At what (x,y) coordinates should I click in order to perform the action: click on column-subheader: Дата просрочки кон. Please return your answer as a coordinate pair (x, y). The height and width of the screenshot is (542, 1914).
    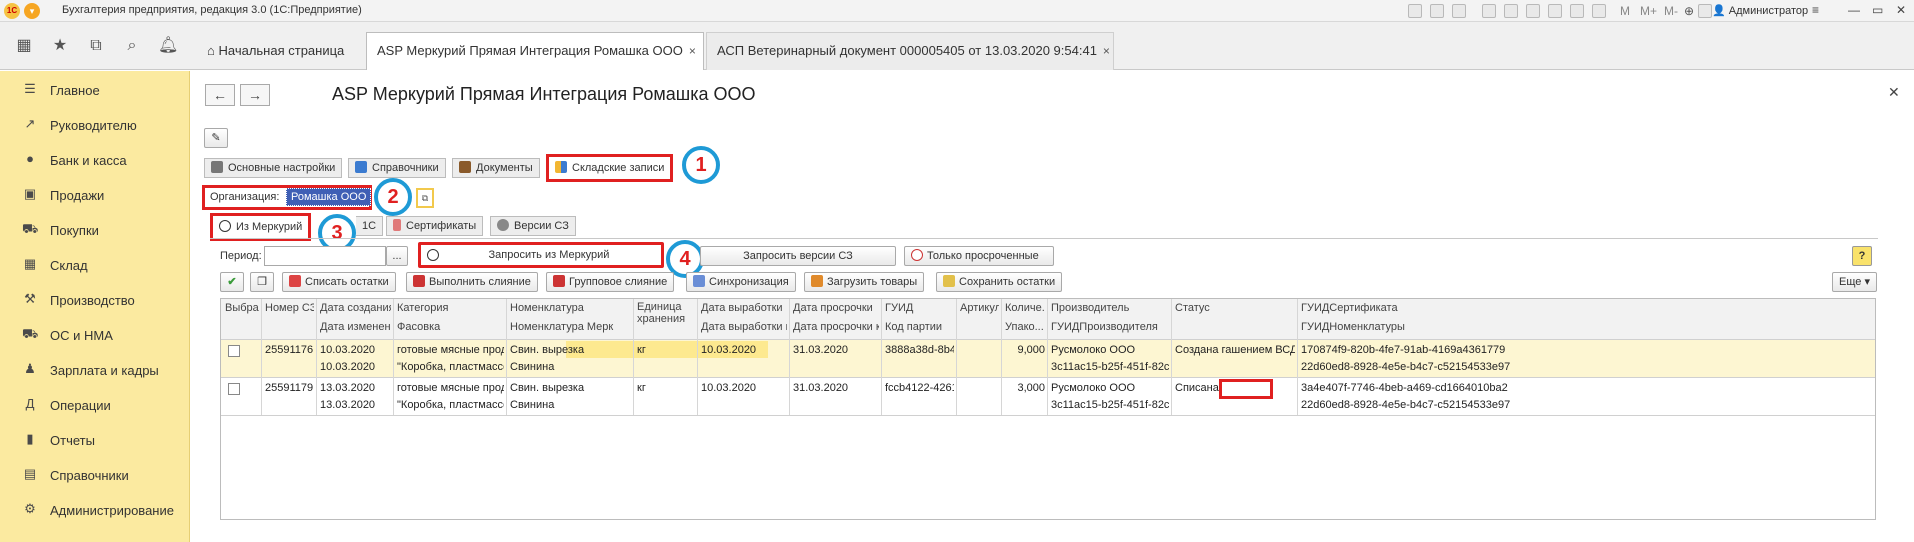
    Looking at the image, I should click on (836, 327).